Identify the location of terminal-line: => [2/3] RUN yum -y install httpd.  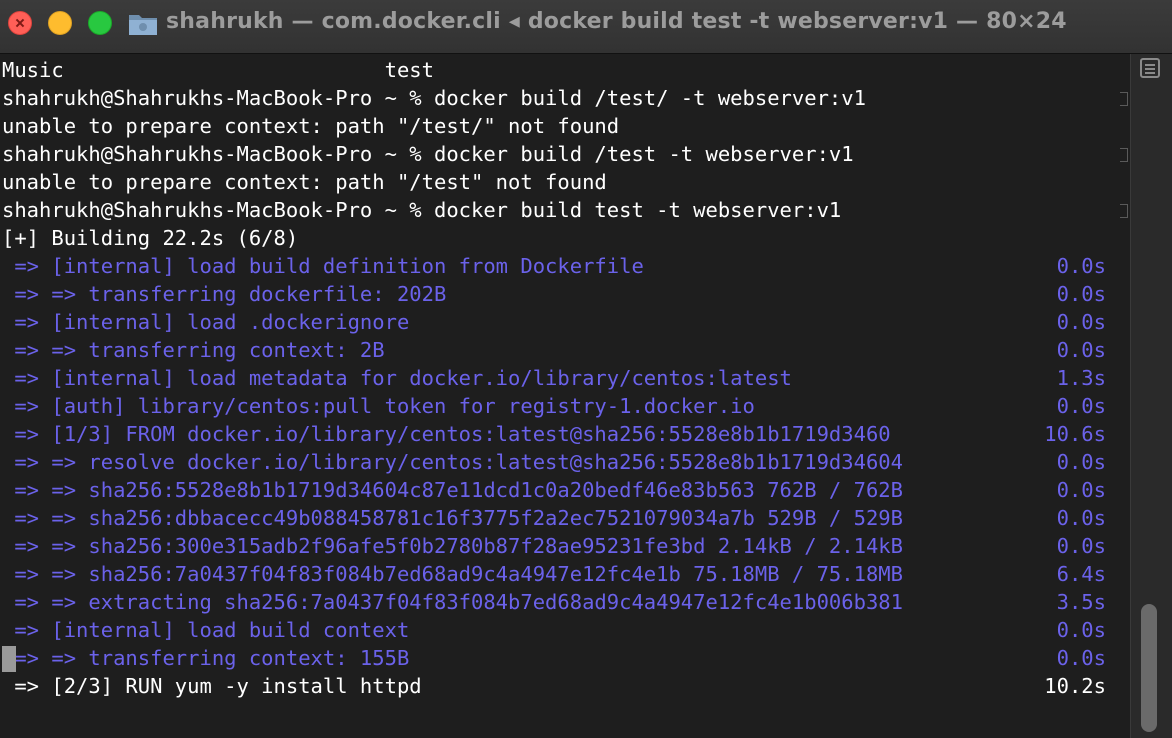
(212, 686).